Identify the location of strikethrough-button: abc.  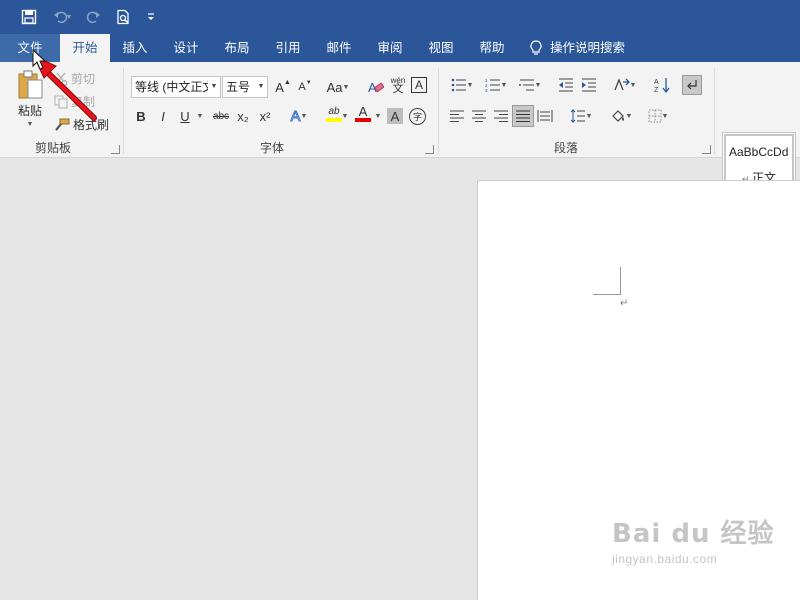
(221, 116).